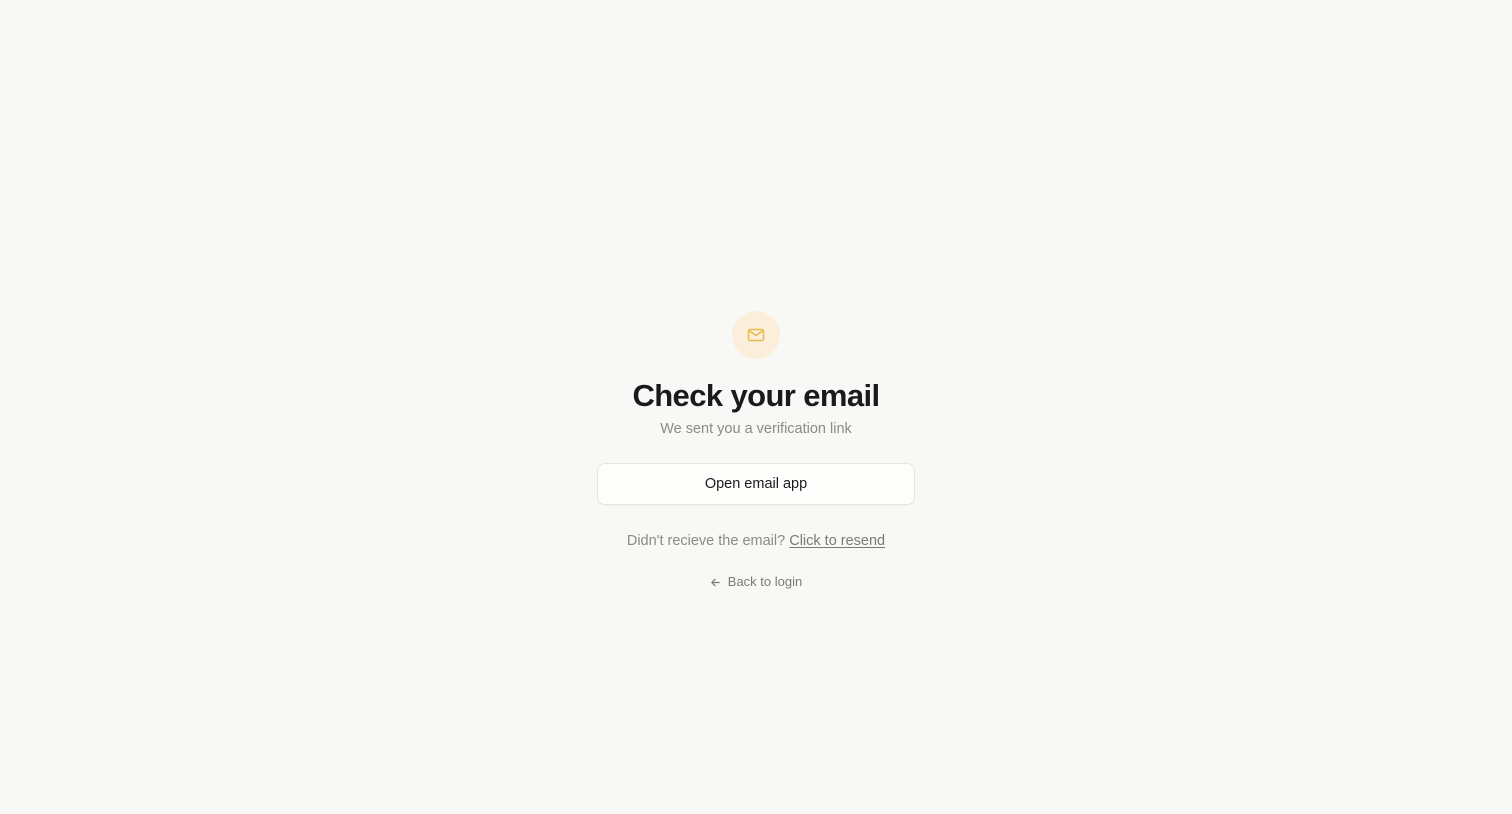 The width and height of the screenshot is (1512, 814). Describe the element at coordinates (837, 541) in the screenshot. I see `resend-link: Click to resend` at that location.